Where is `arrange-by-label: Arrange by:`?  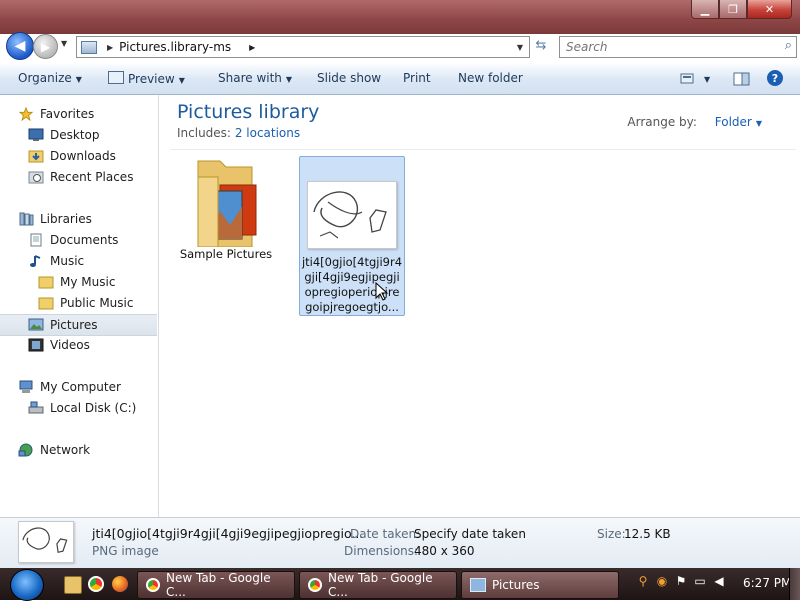
arrange-by-label: Arrange by: is located at coordinates (662, 122).